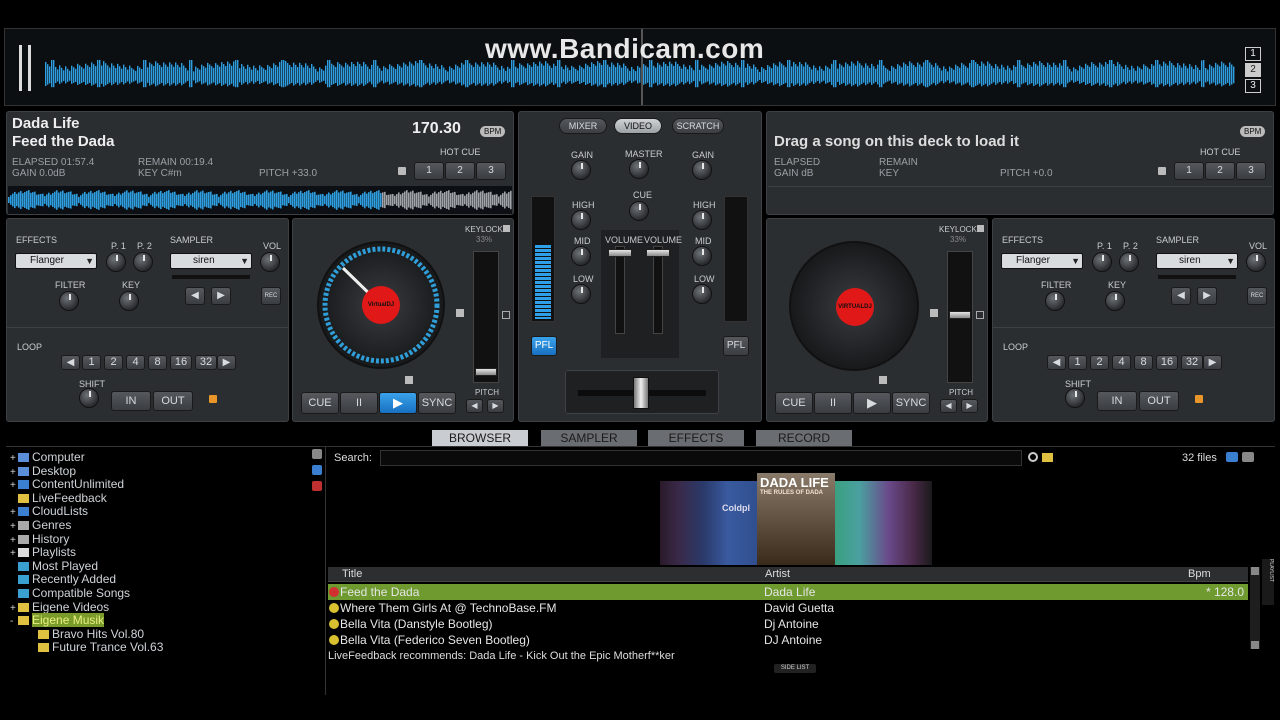 Image resolution: width=1280 pixels, height=720 pixels. What do you see at coordinates (833, 403) in the screenshot?
I see `right-pause-button: II` at bounding box center [833, 403].